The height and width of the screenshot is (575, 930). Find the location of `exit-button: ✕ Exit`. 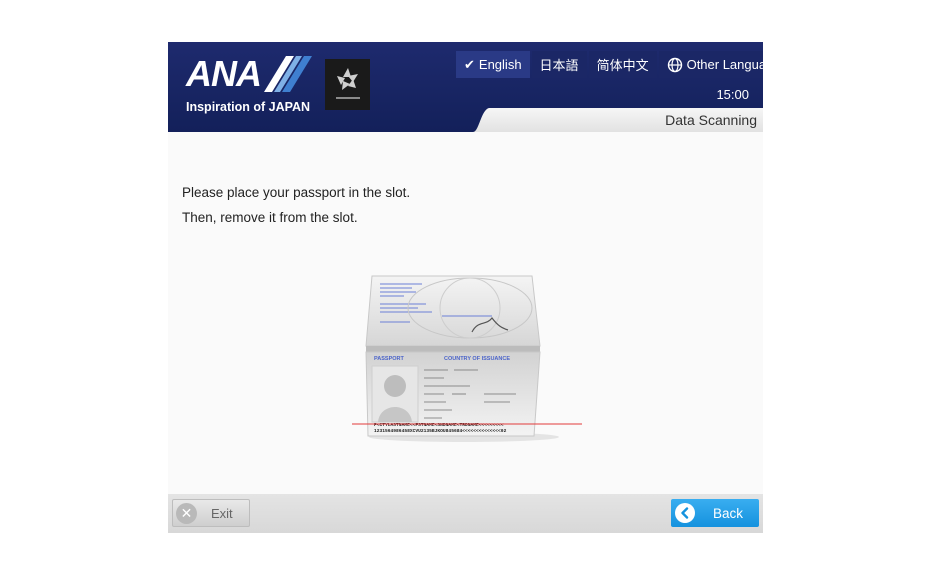

exit-button: ✕ Exit is located at coordinates (211, 513).